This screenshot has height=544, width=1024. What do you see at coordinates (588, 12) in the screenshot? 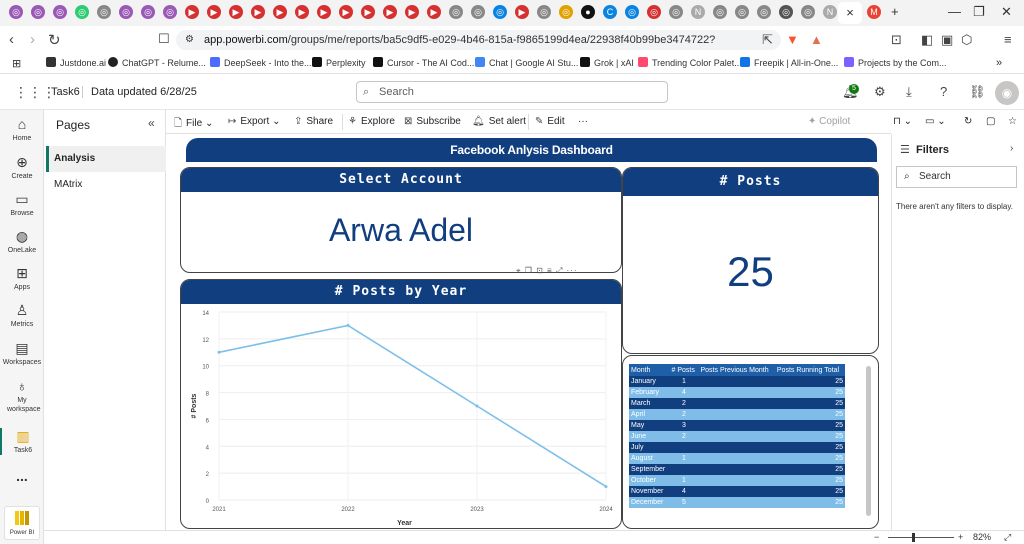
I see `tab-favicon-icon: ●` at bounding box center [588, 12].